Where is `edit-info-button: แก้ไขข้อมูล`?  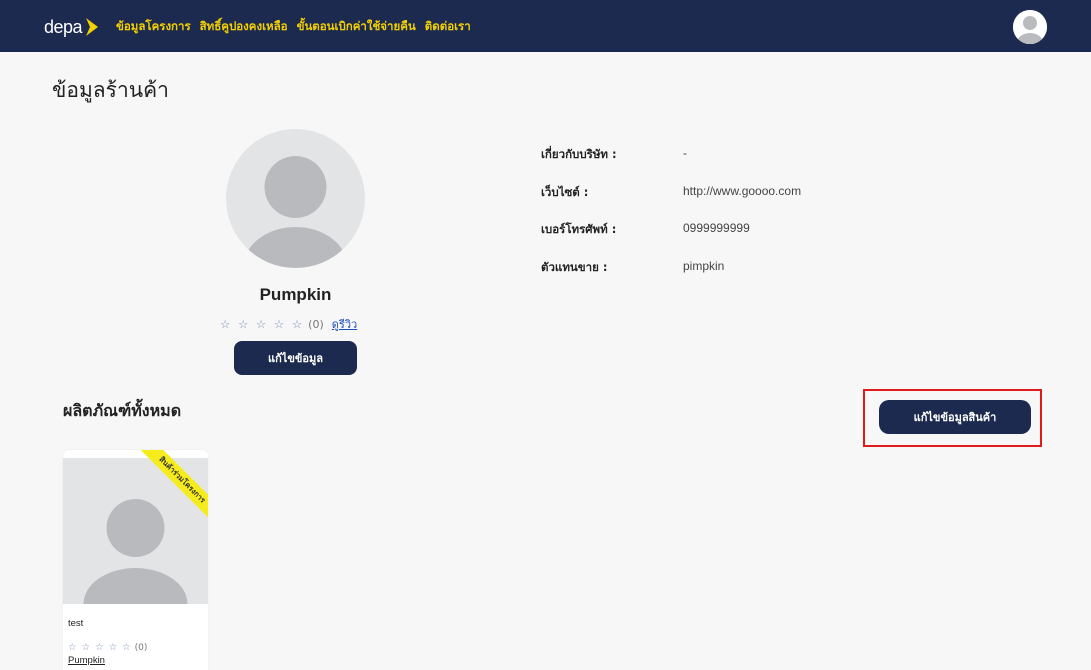 edit-info-button: แก้ไขข้อมูล is located at coordinates (295, 358).